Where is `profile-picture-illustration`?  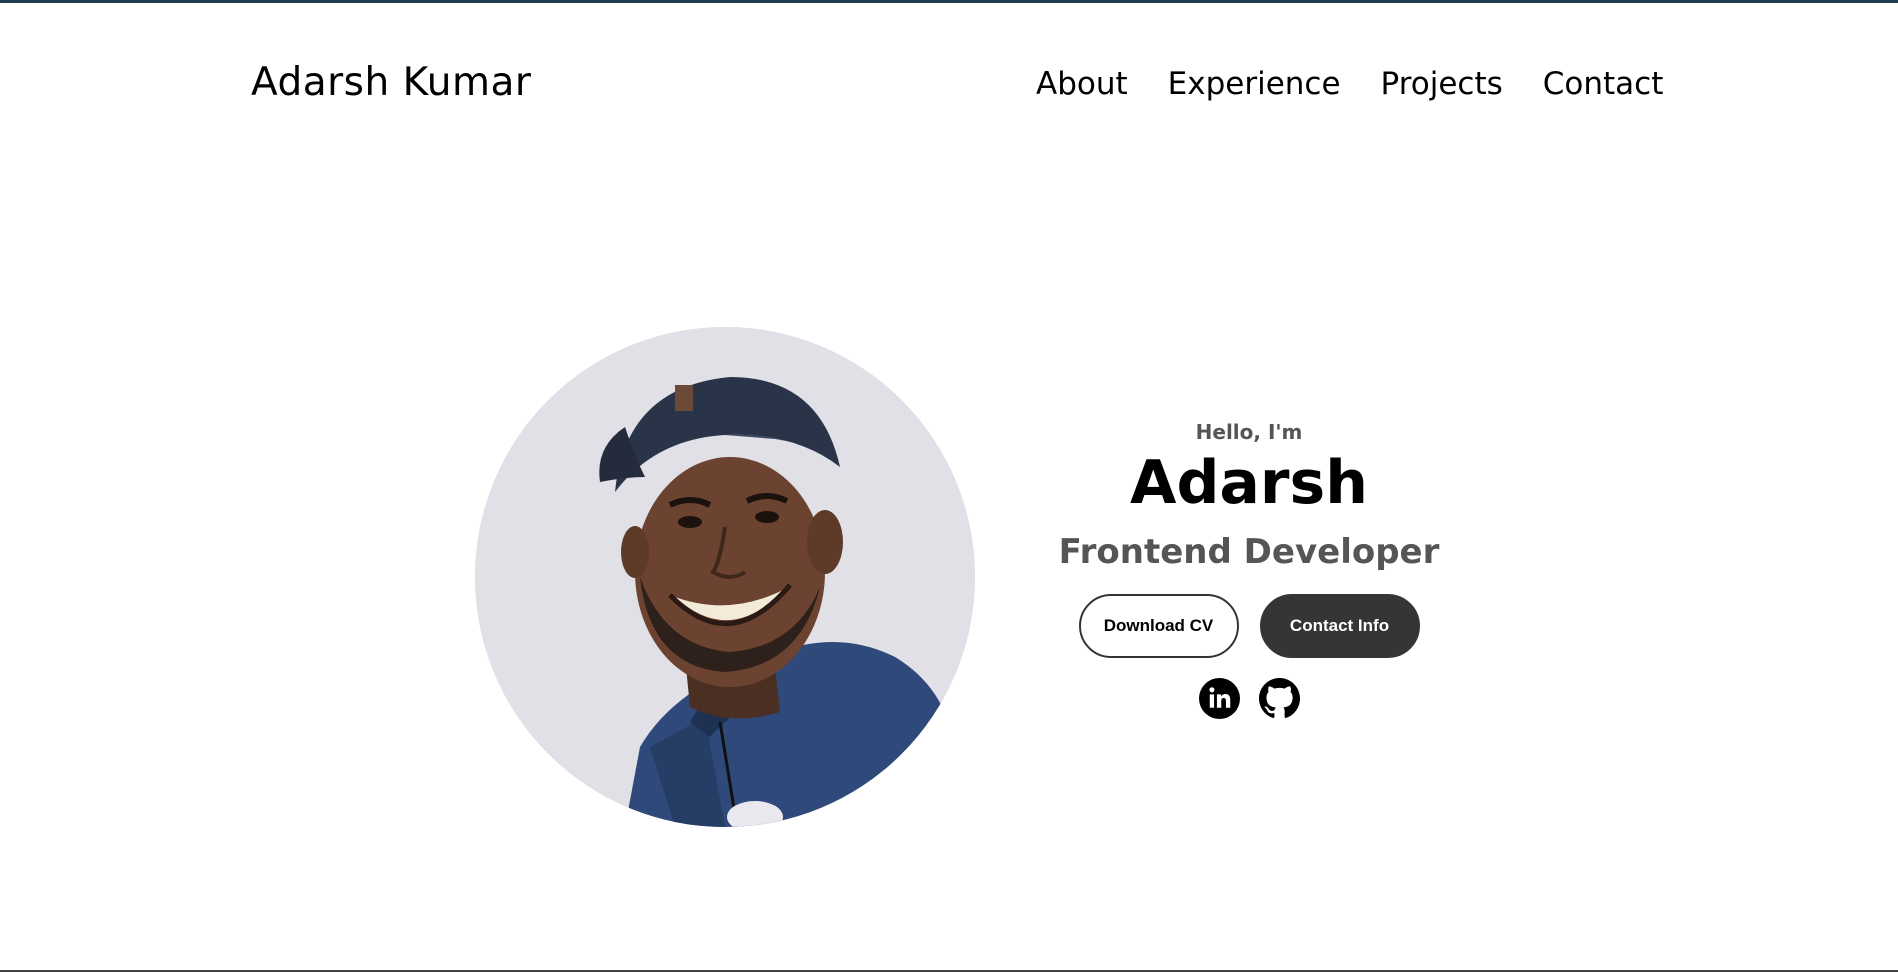
profile-picture-illustration is located at coordinates (725, 577).